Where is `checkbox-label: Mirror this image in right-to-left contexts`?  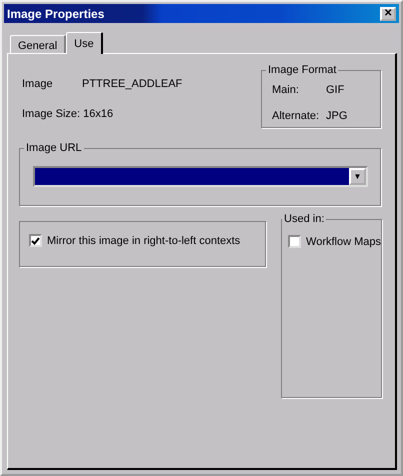 checkbox-label: Mirror this image in right-to-left contexts is located at coordinates (143, 240).